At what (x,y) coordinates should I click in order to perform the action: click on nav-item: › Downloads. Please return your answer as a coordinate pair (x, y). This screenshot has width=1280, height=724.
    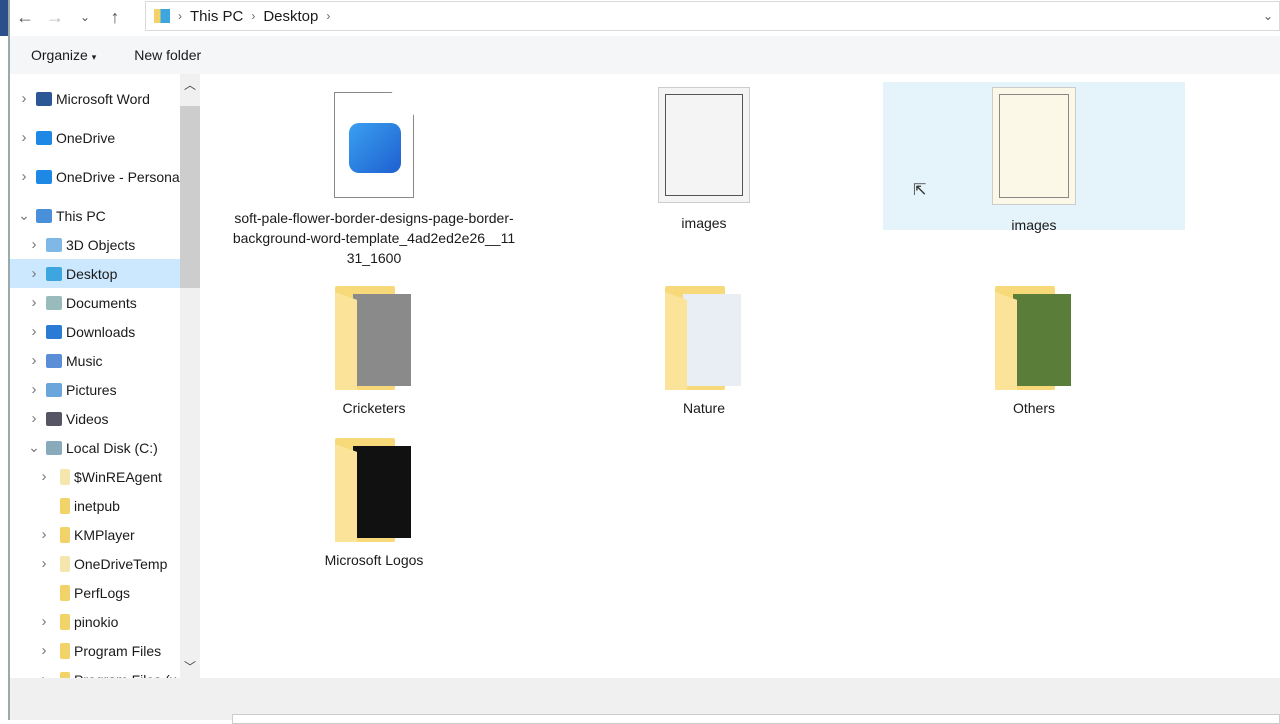
    Looking at the image, I should click on (95, 331).